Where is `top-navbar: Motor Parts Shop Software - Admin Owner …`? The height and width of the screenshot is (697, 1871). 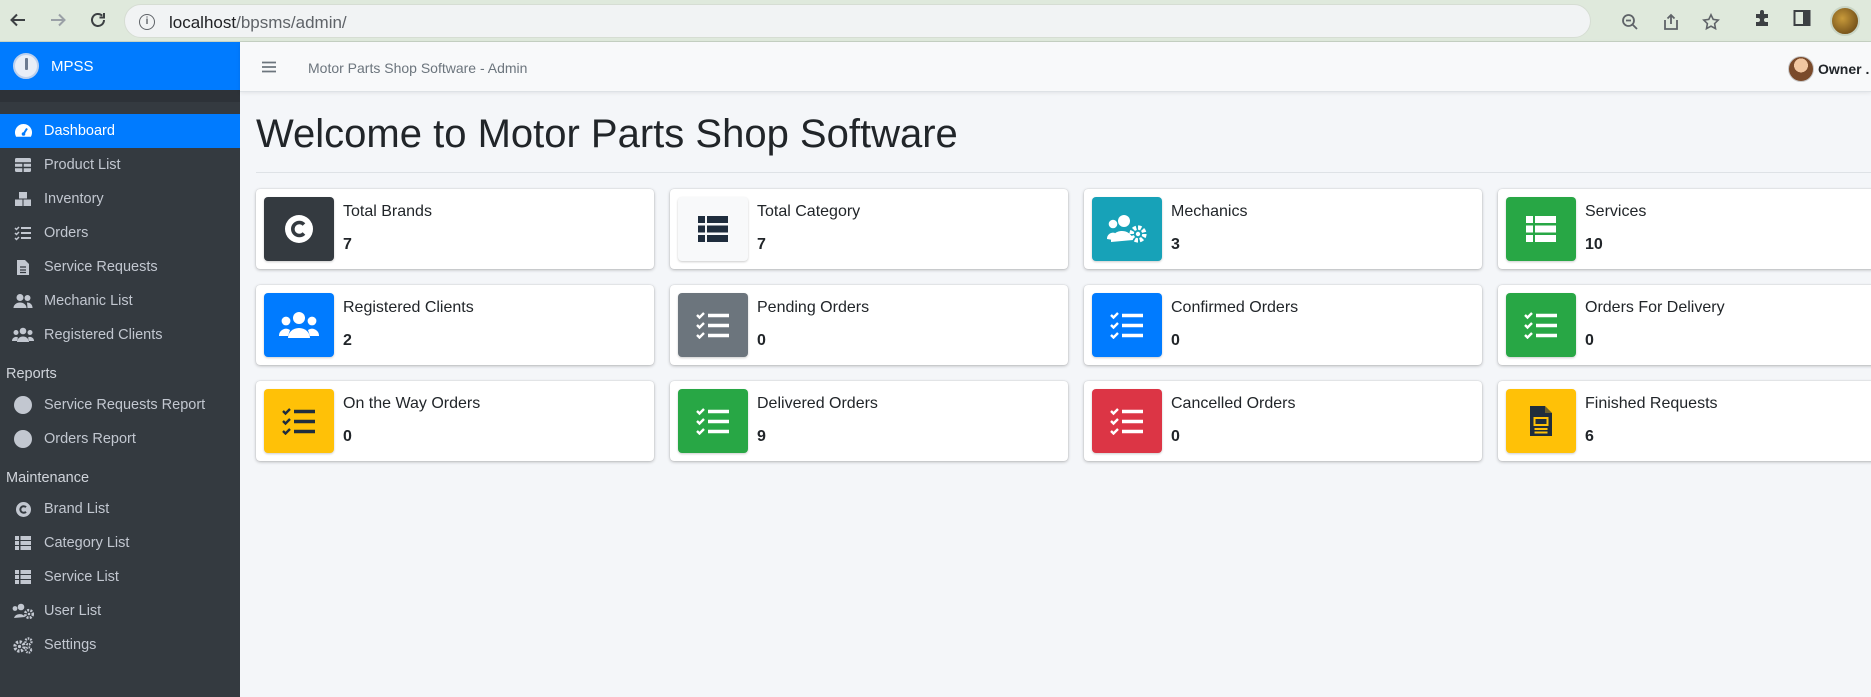
top-navbar: Motor Parts Shop Software - Admin Owner … is located at coordinates (1055, 67).